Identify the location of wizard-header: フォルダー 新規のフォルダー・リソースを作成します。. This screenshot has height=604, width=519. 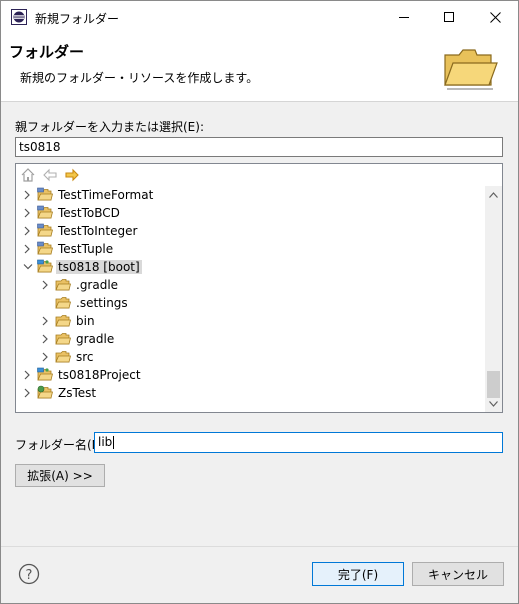
(259, 67).